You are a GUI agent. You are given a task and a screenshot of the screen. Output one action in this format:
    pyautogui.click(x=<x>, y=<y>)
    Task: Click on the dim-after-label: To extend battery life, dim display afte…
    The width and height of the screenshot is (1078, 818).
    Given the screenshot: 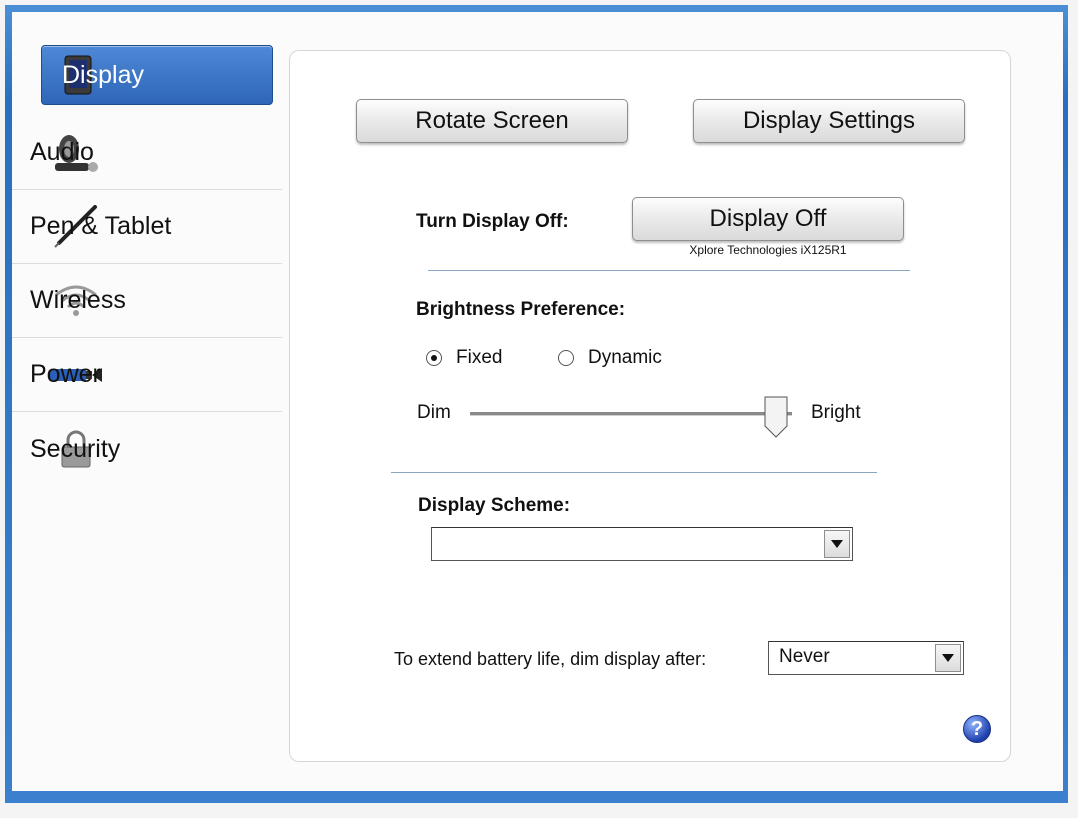 What is the action you would take?
    pyautogui.click(x=550, y=659)
    